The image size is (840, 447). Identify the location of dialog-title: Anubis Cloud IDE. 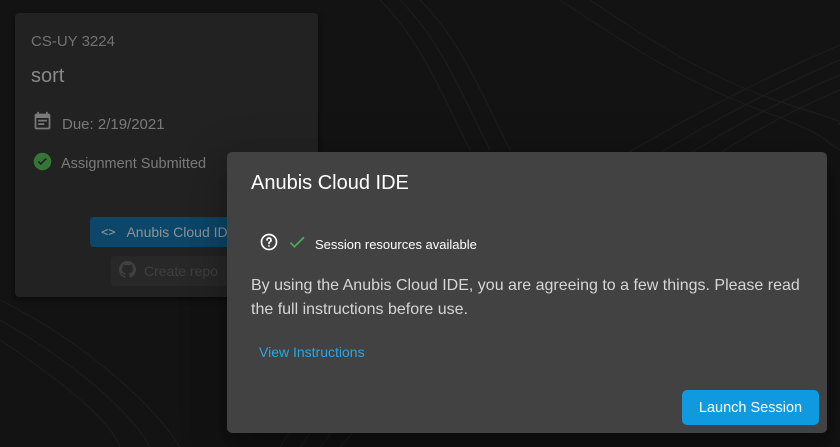
(330, 183).